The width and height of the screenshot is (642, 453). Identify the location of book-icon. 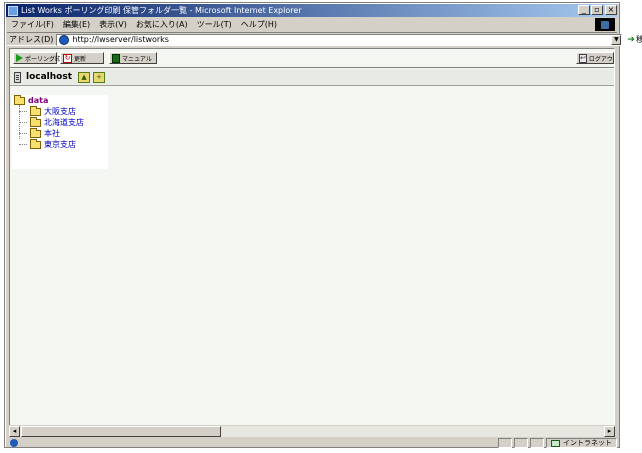
(116, 58).